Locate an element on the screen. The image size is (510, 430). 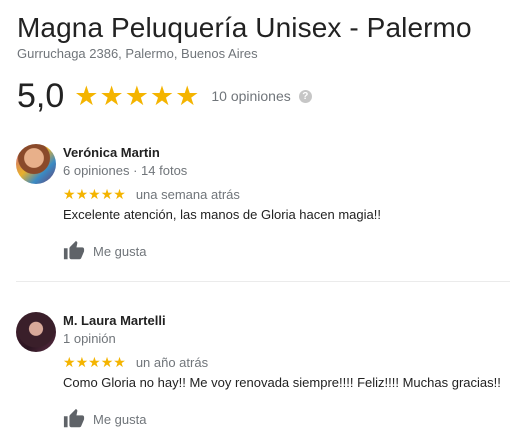
business-address: Gurruchaga 2386, Palermo, Buenos Aires is located at coordinates (137, 53).